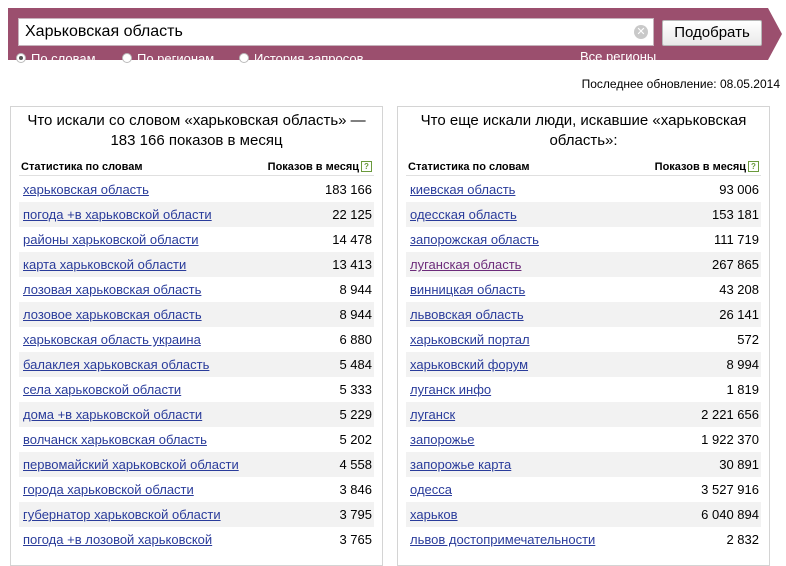 This screenshot has height=566, width=786. Describe the element at coordinates (355, 489) in the screenshot. I see `impressions-count: 3 846` at that location.